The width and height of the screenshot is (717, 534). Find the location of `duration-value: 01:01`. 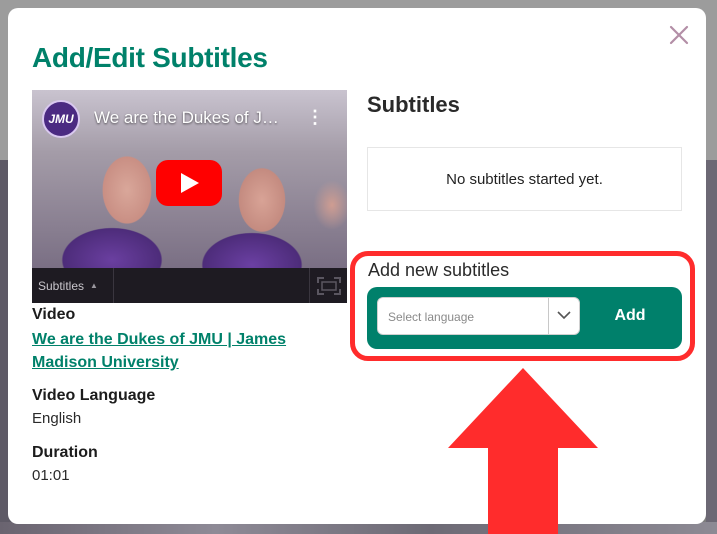

duration-value: 01:01 is located at coordinates (51, 475).